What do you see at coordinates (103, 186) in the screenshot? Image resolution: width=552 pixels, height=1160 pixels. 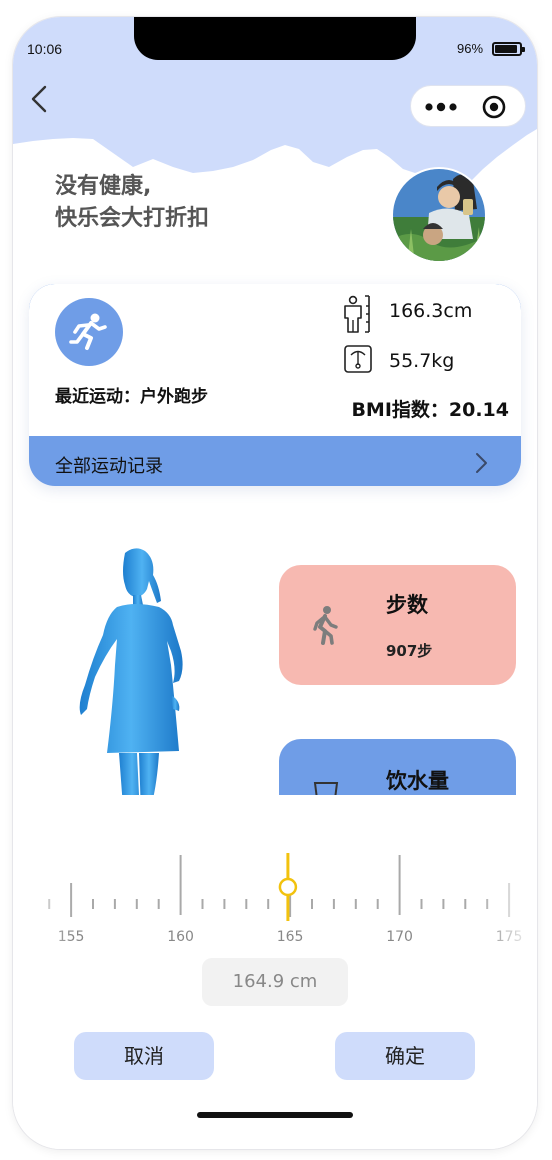 I see `slogan-line-1: 没有健康,` at bounding box center [103, 186].